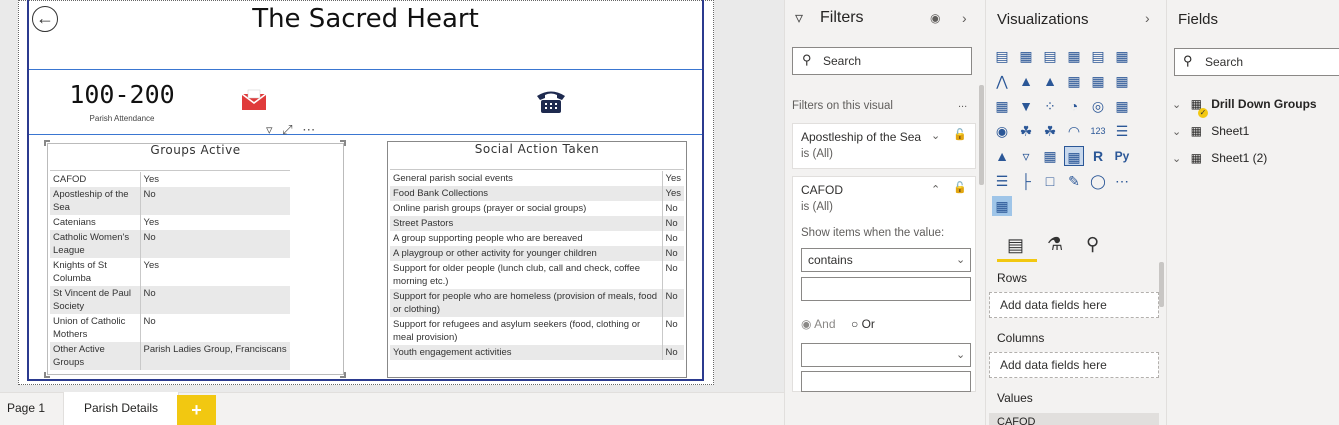 The height and width of the screenshot is (425, 1339). Describe the element at coordinates (1015, 245) in the screenshot. I see `fields-well-icon: ▤` at that location.